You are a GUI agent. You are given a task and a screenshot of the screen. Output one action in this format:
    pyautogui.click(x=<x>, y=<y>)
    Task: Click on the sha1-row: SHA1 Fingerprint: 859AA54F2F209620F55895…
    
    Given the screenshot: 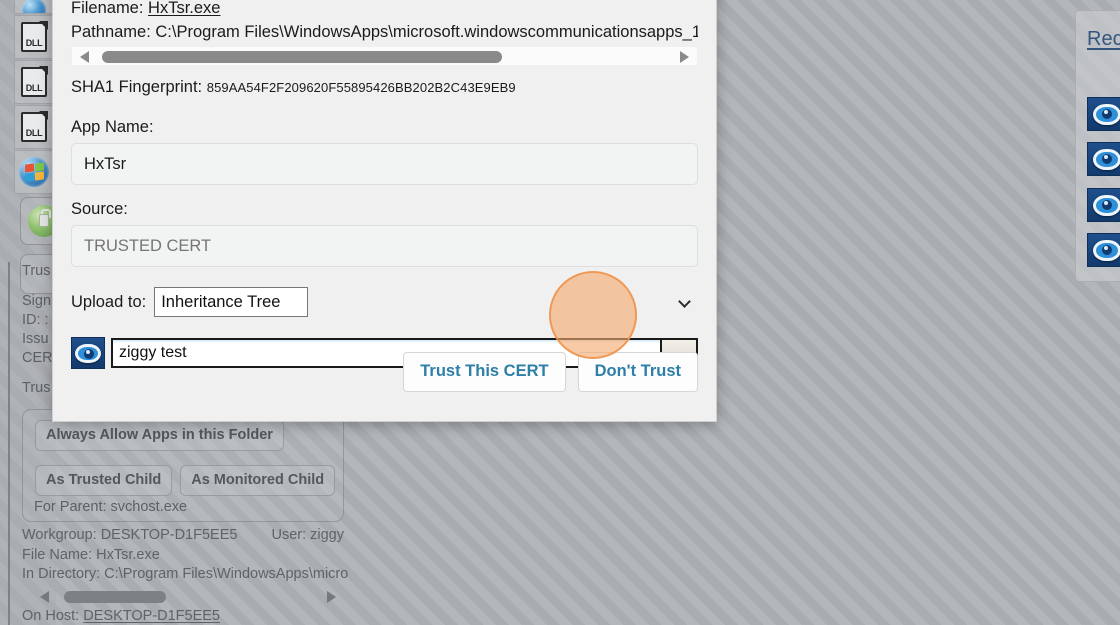 What is the action you would take?
    pyautogui.click(x=384, y=87)
    